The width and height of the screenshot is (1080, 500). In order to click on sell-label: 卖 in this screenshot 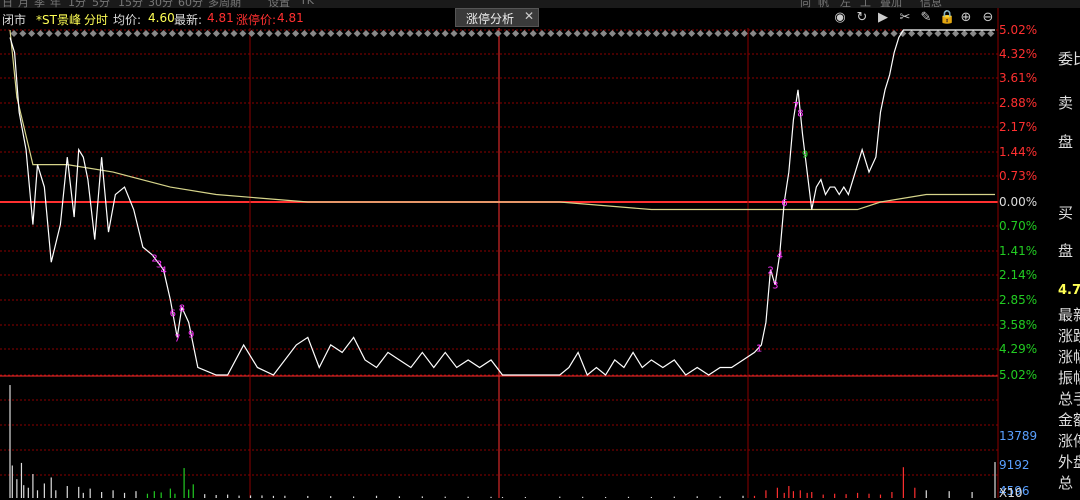, I will do `click(1066, 103)`.